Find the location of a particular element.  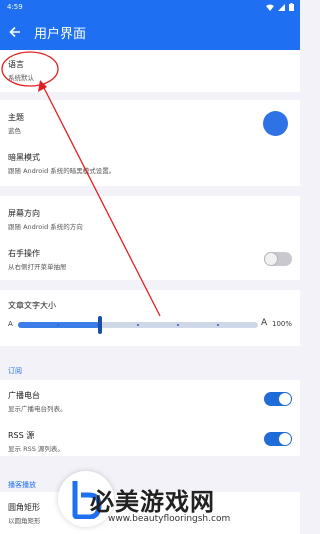

rss-toggle is located at coordinates (278, 439).